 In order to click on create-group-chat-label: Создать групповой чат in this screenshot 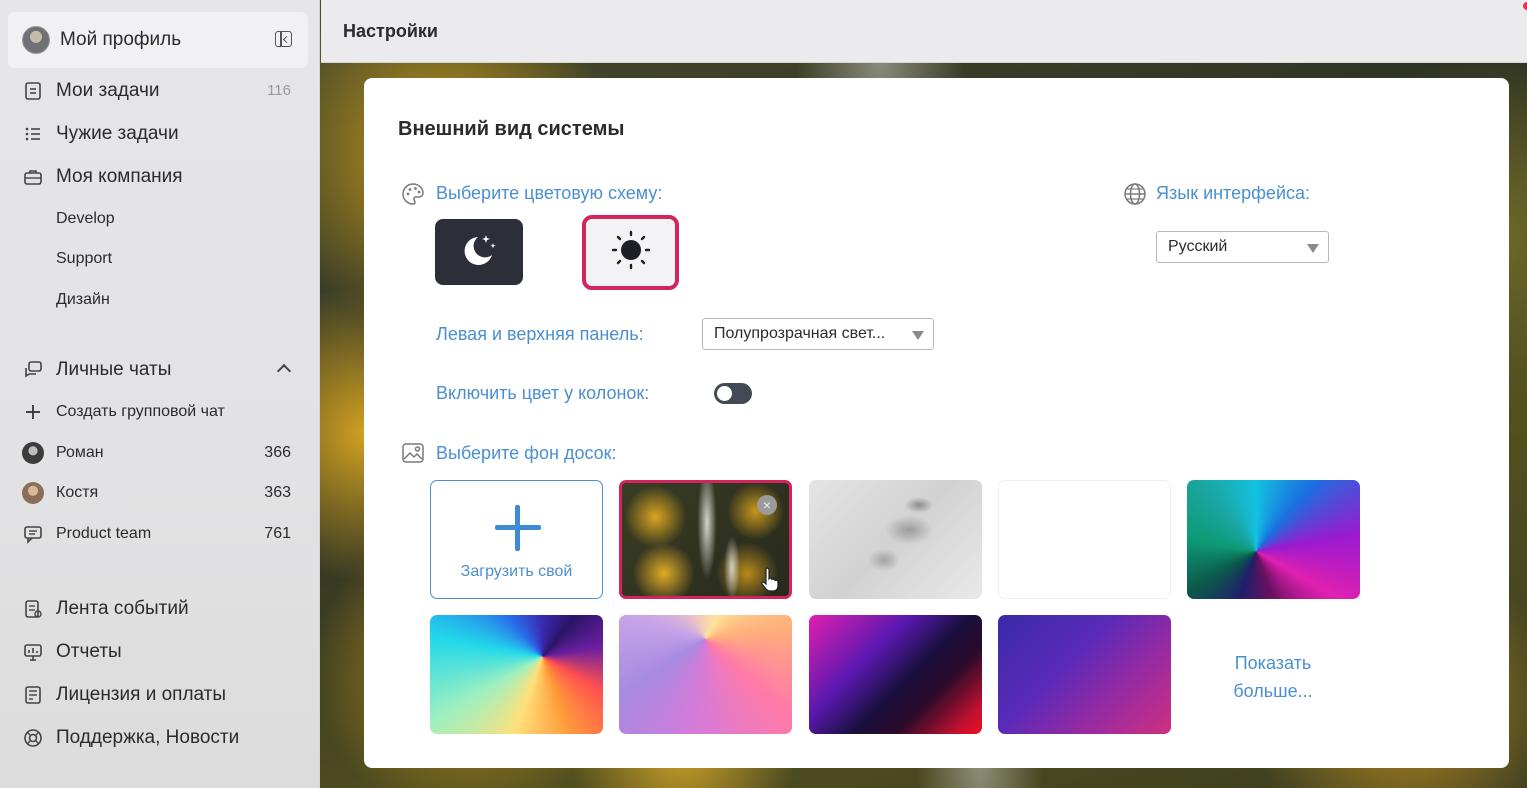, I will do `click(140, 411)`.